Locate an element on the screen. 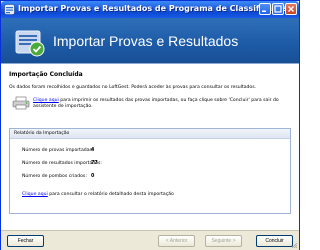 The width and height of the screenshot is (320, 250). stat-label-pombos: Número de pombos criados: is located at coordinates (54, 176).